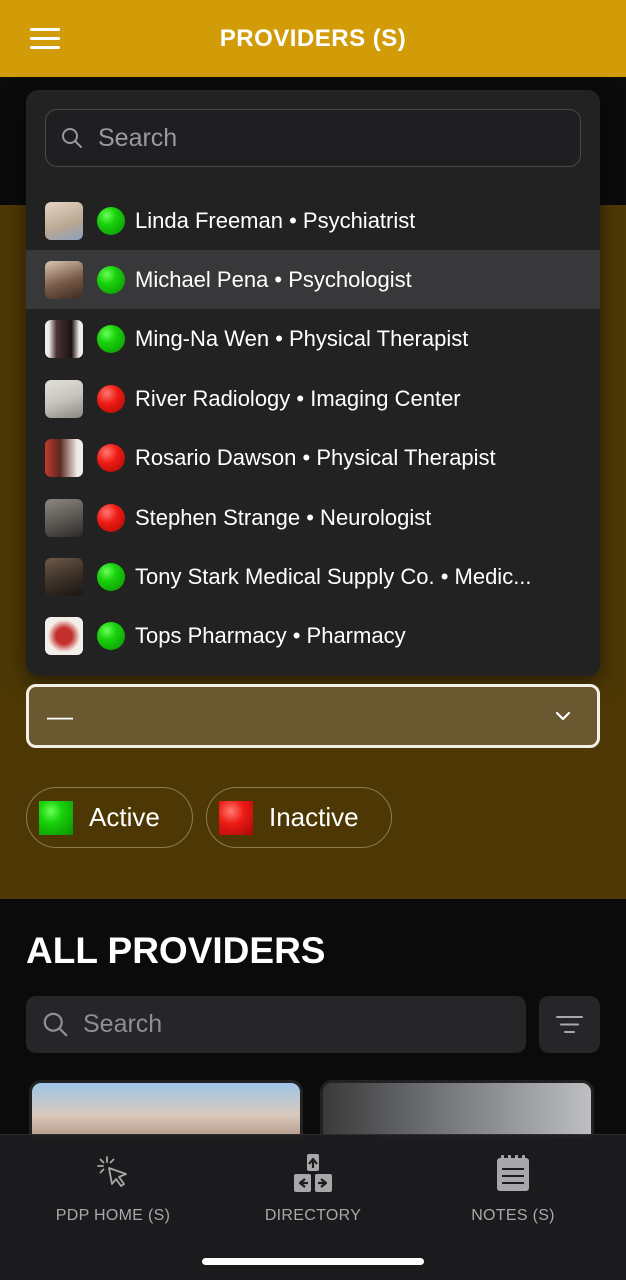 The width and height of the screenshot is (626, 1280). I want to click on providers-search-field, so click(276, 1024).